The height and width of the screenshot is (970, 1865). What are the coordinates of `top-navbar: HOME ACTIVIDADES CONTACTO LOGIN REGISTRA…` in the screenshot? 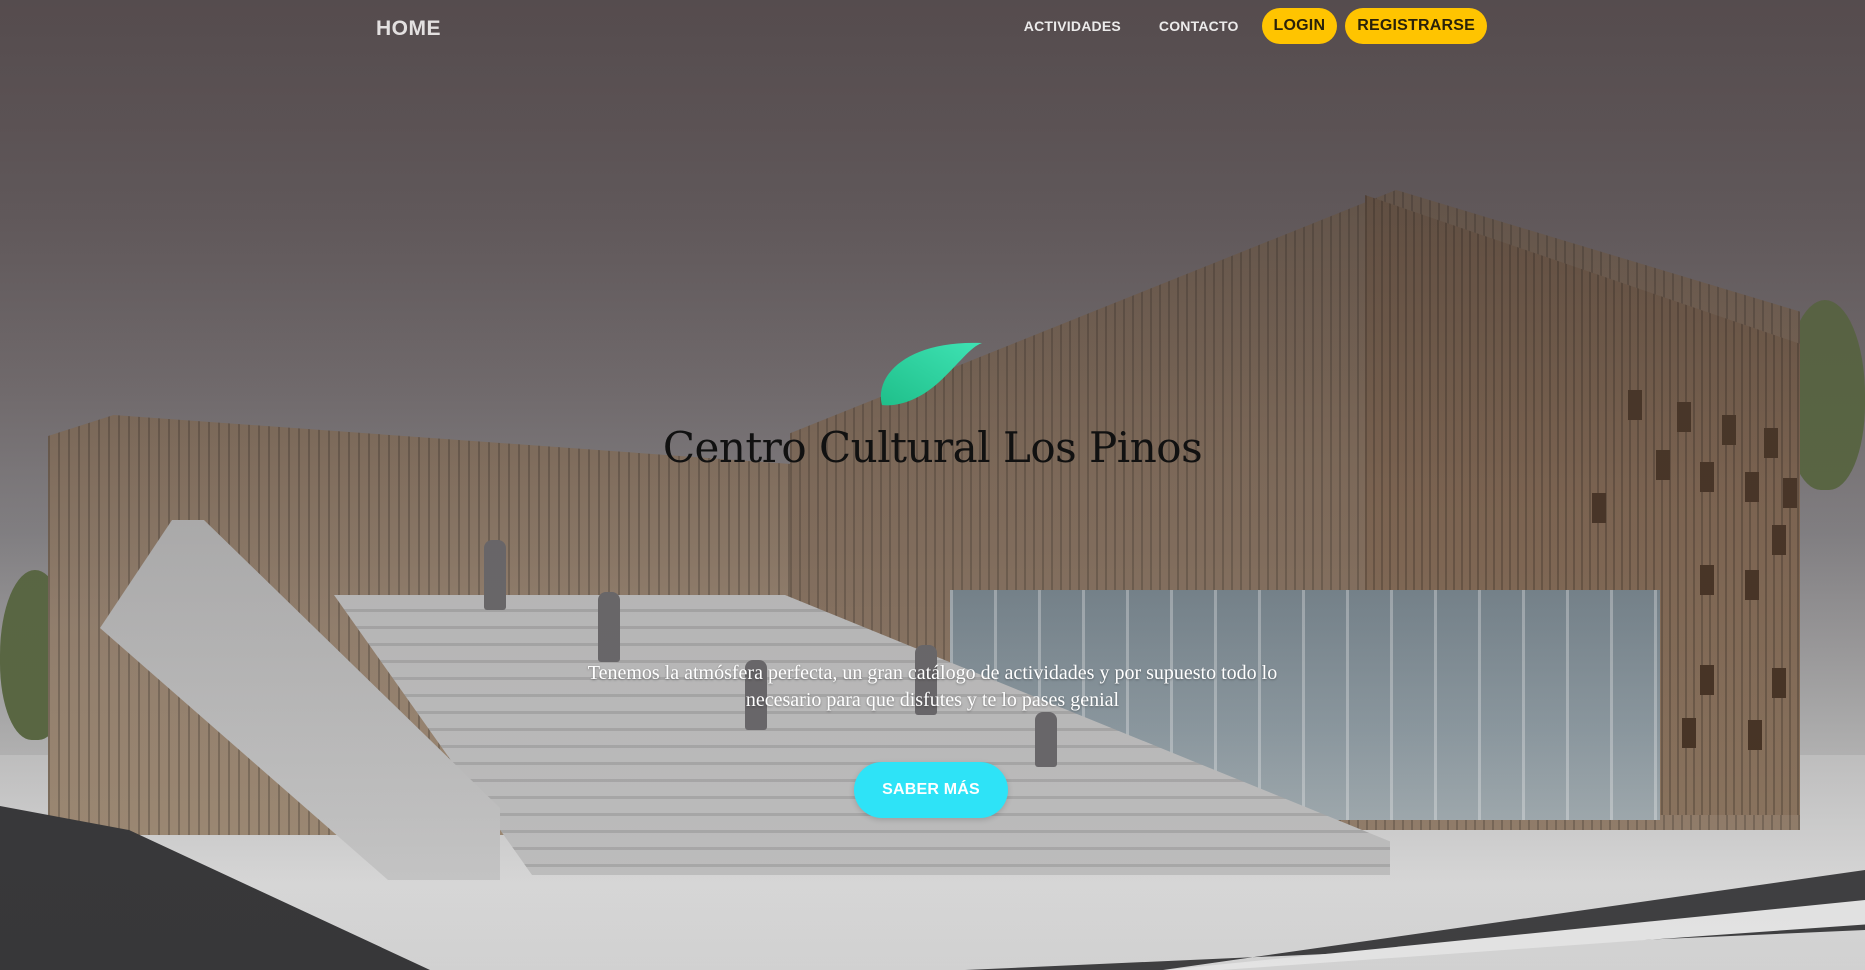 It's located at (932, 30).